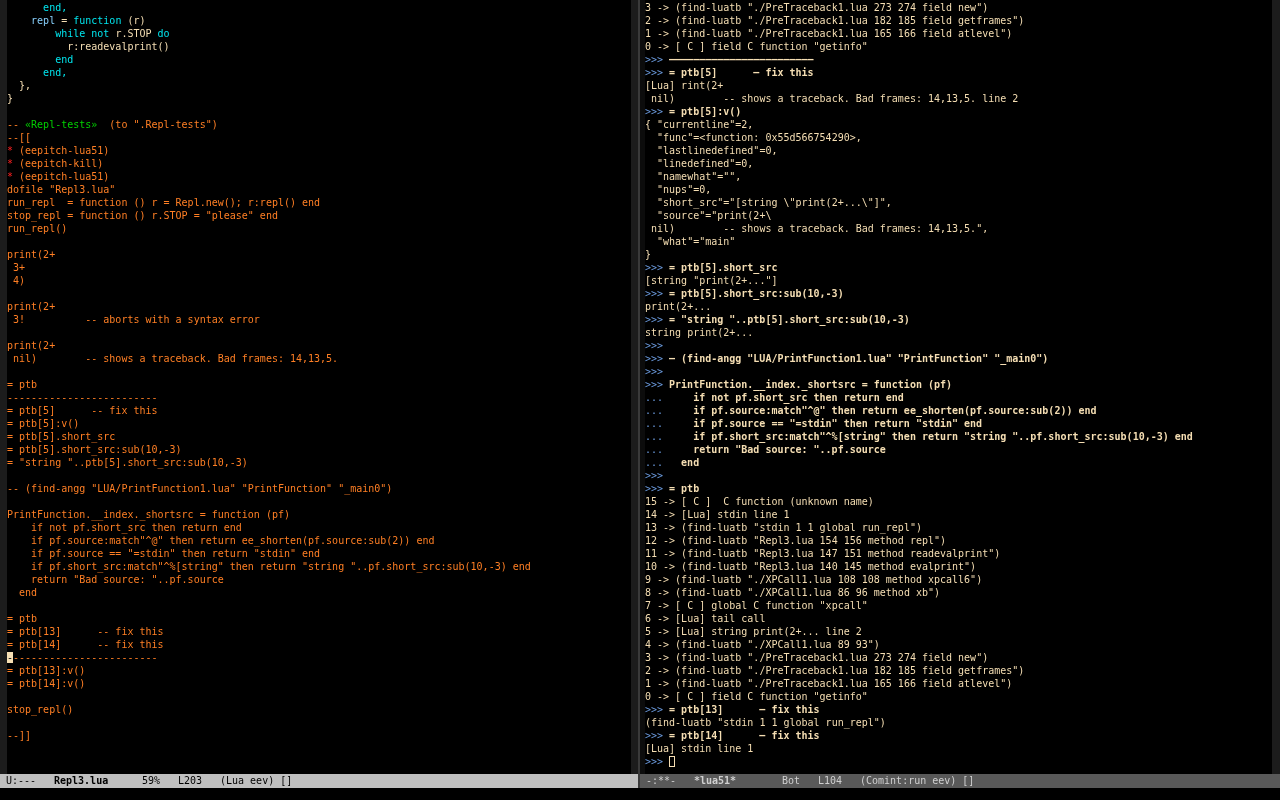  What do you see at coordinates (774, 202) in the screenshot?
I see `repl-output-line: "short_src"="[string \"print(2+...\"]",` at bounding box center [774, 202].